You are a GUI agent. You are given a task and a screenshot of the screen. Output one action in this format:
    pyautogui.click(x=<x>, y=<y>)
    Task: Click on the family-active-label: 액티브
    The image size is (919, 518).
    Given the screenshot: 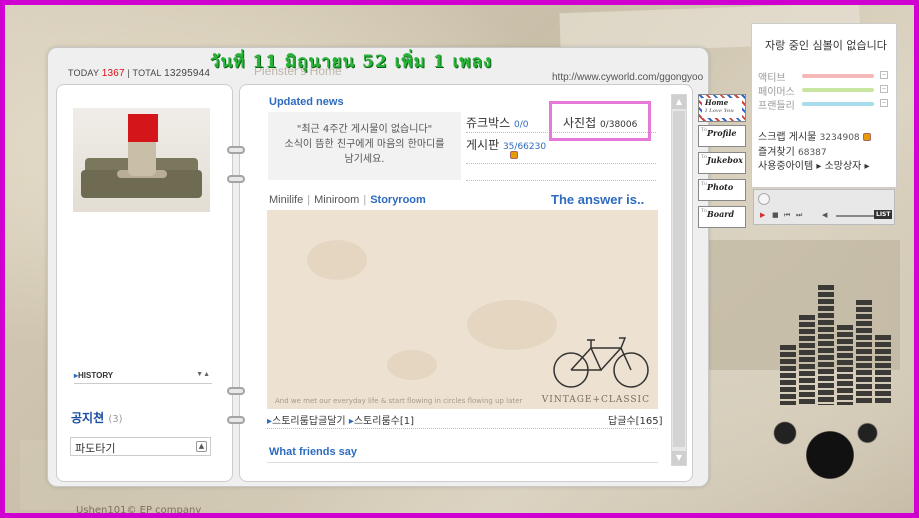 What is the action you would take?
    pyautogui.click(x=772, y=78)
    